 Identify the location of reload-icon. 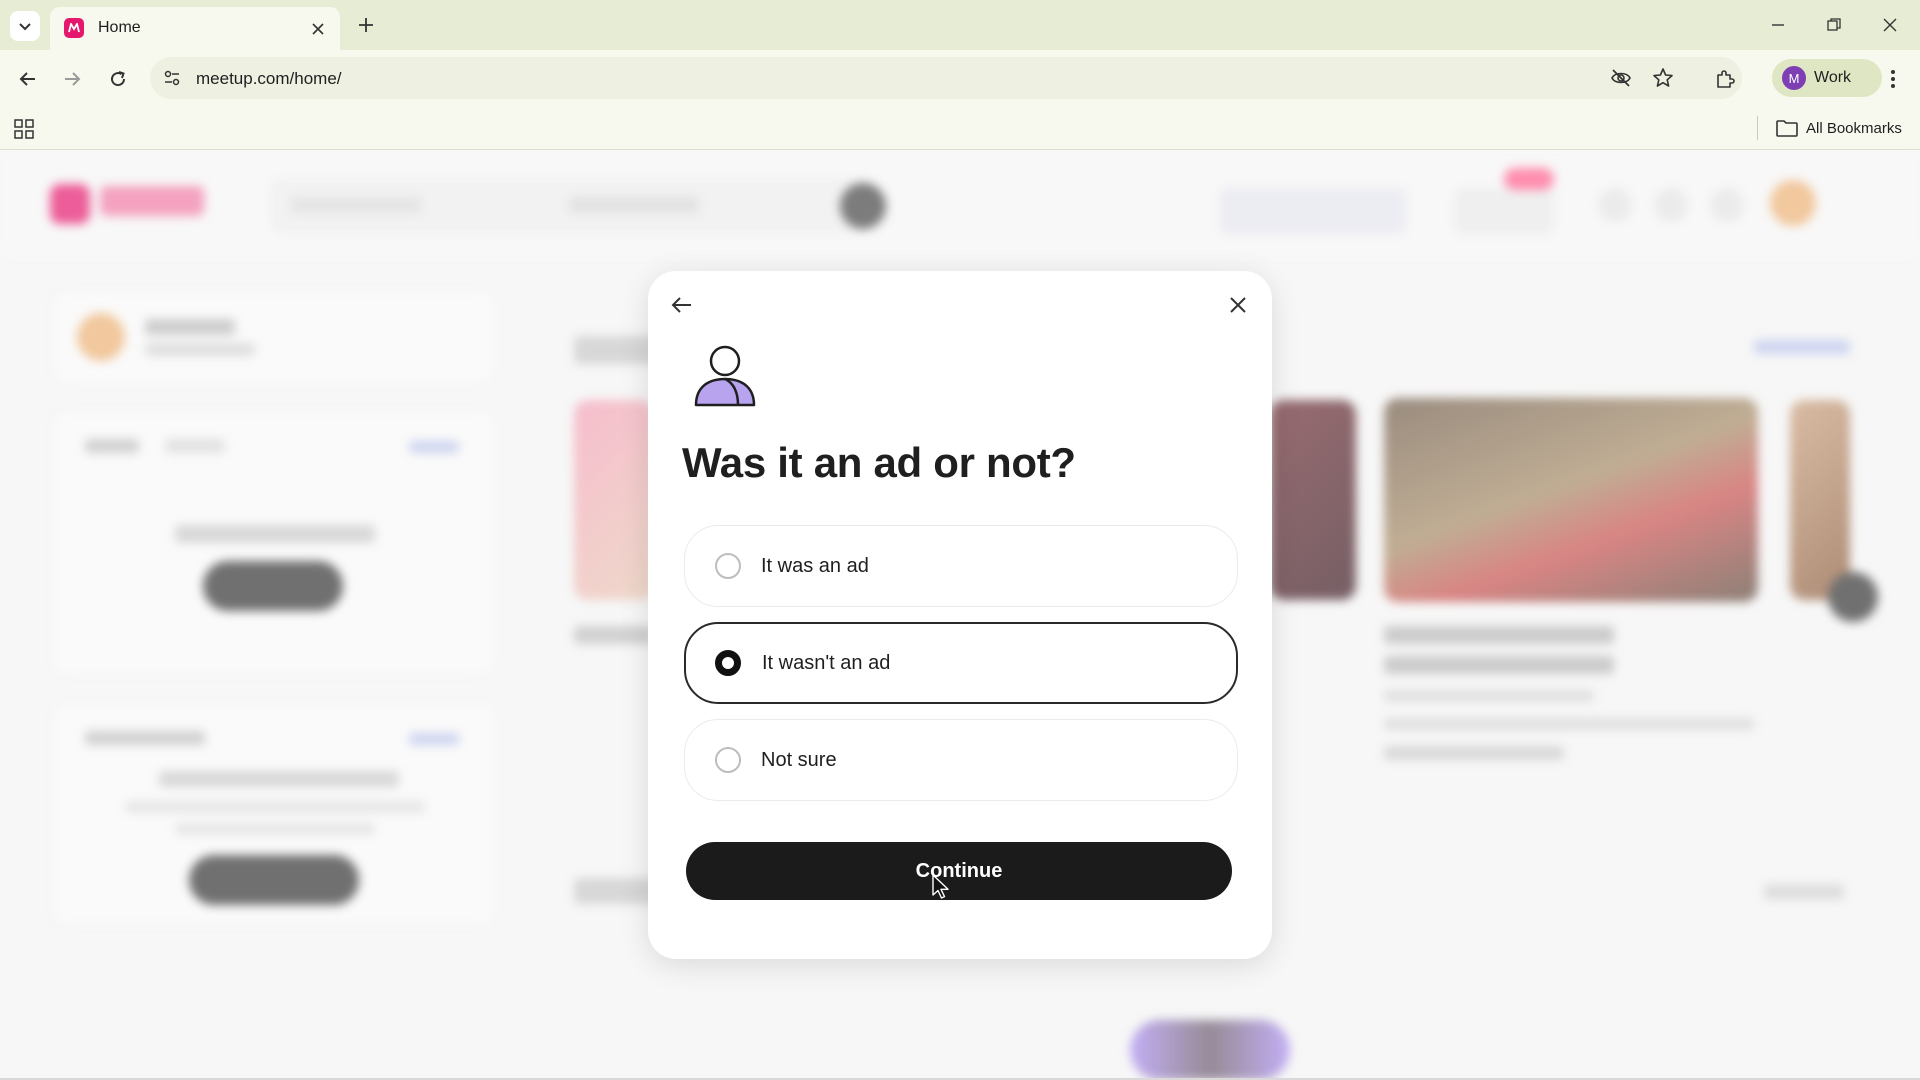
(118, 79).